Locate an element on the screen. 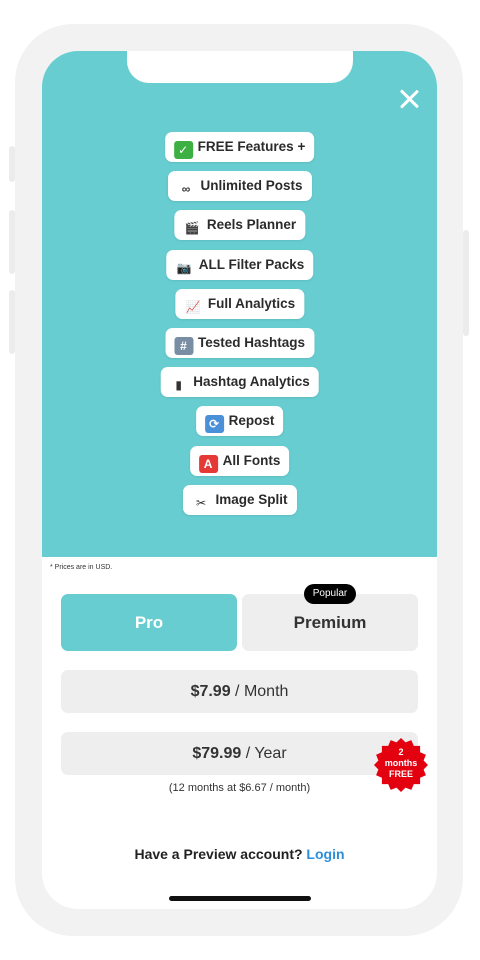 The image size is (480, 960). free-months-badge: 2 months FREE is located at coordinates (401, 765).